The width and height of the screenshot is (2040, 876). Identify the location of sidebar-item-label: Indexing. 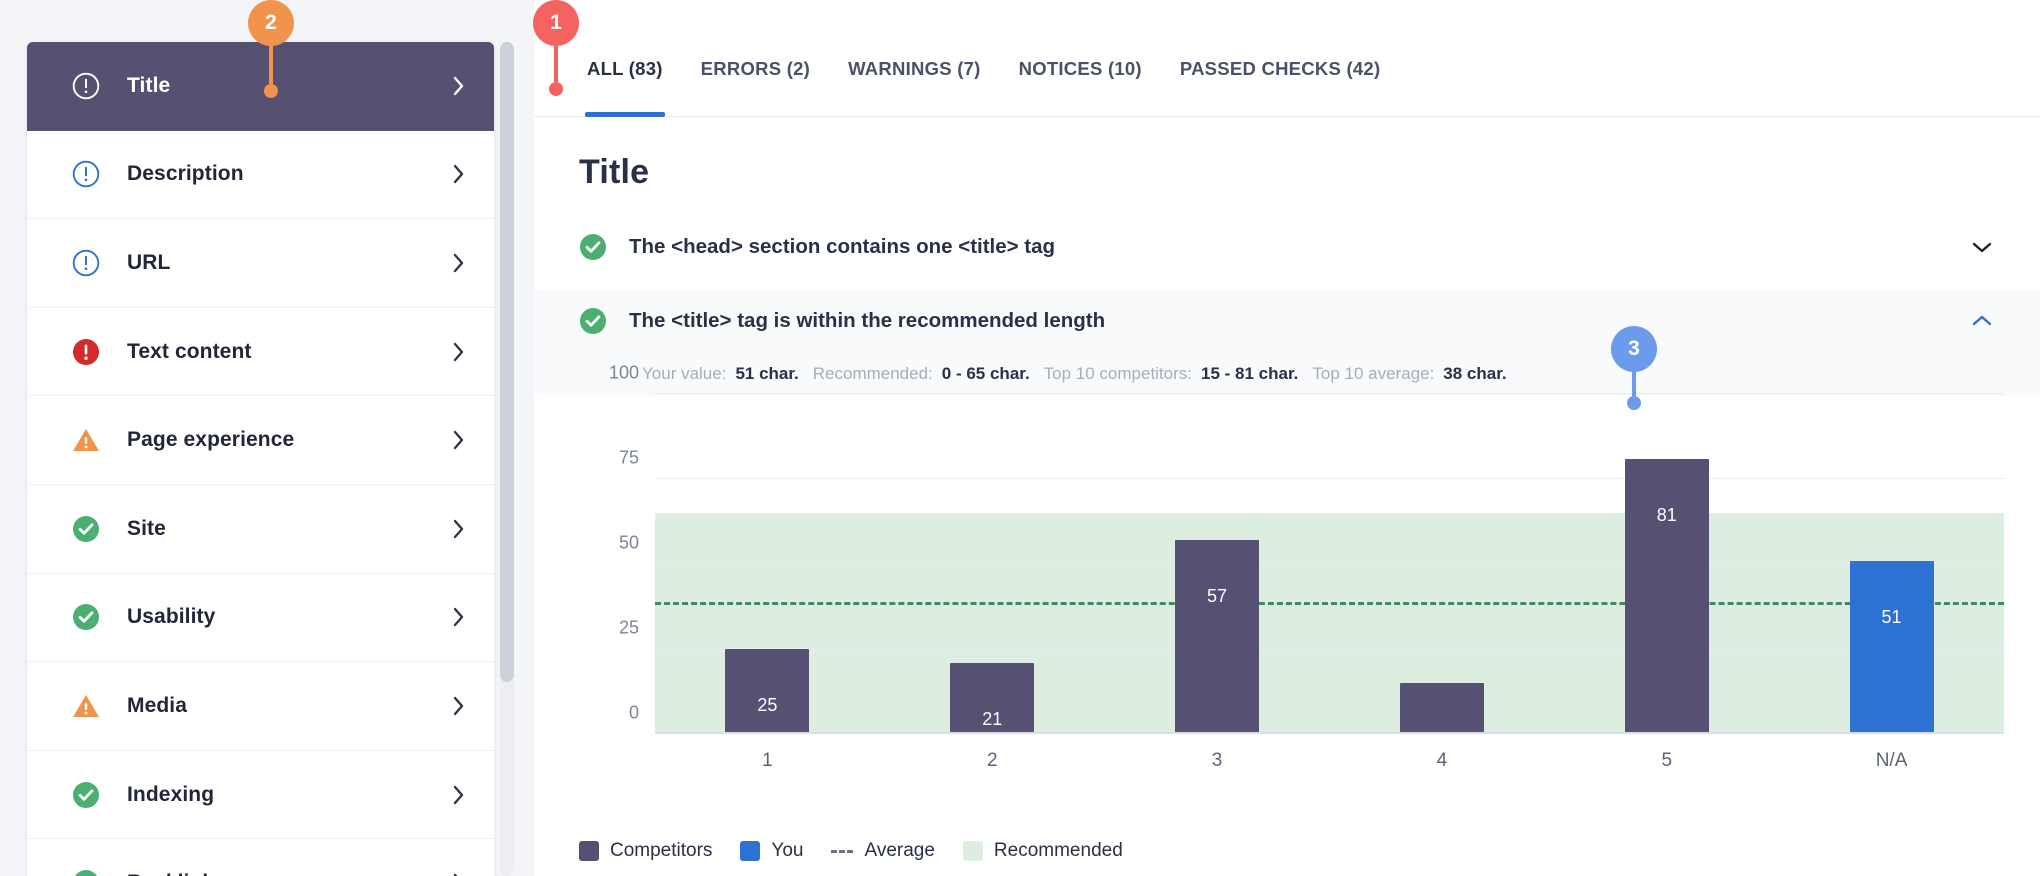
(171, 794).